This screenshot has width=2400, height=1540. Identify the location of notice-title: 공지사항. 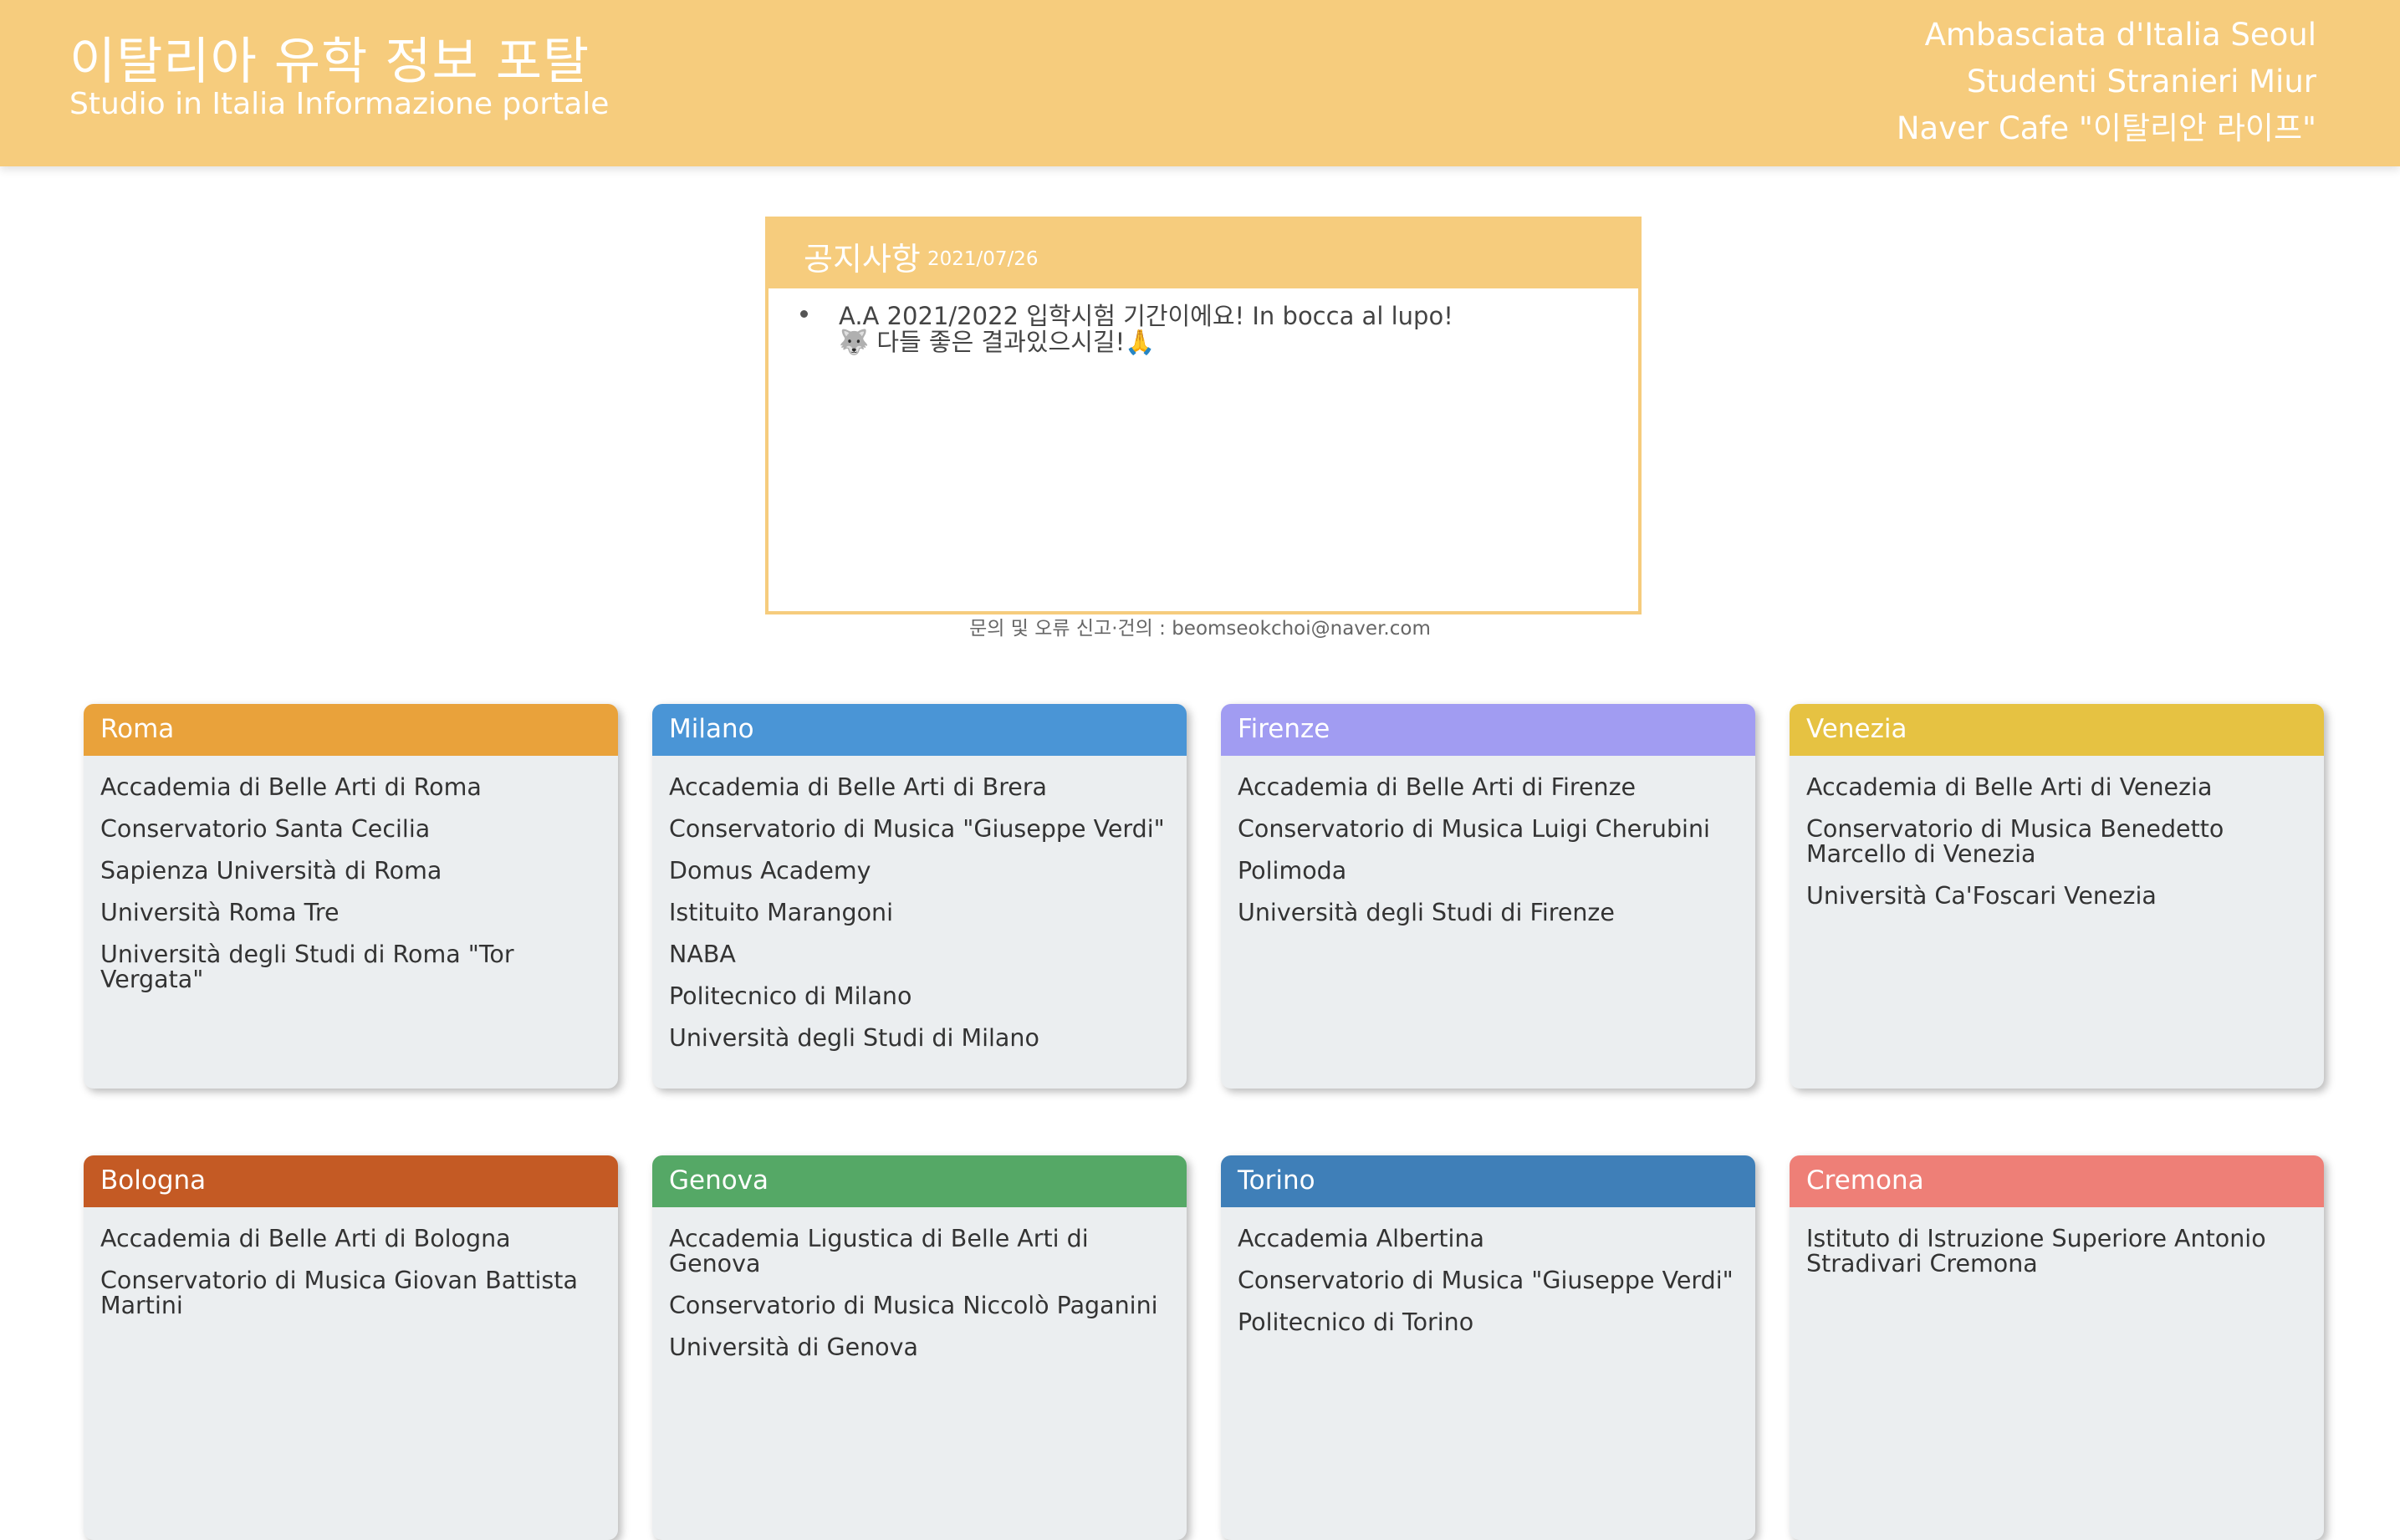
(862, 259).